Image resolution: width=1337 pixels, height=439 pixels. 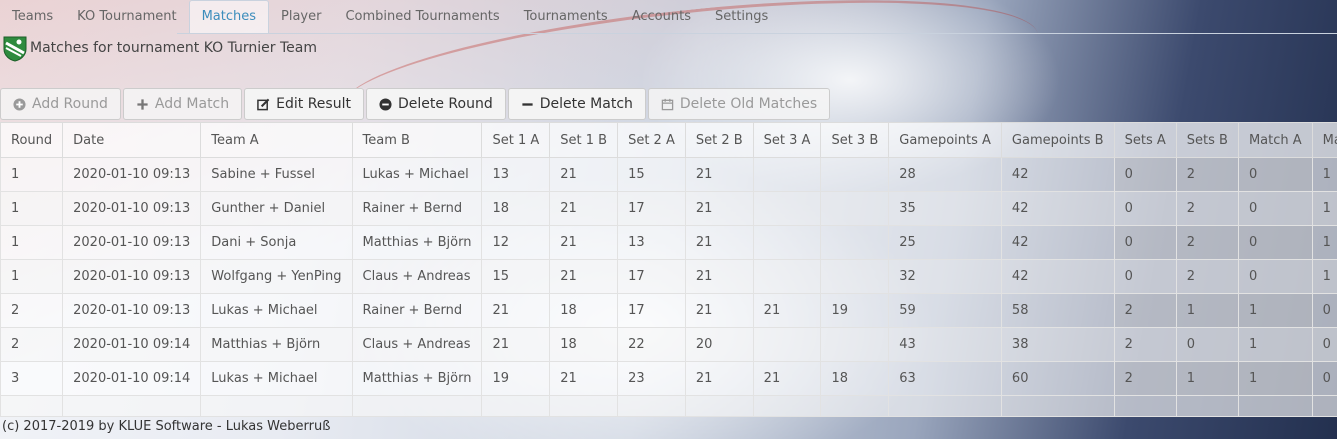 What do you see at coordinates (855, 140) in the screenshot?
I see `col-set3b: Set 3 B` at bounding box center [855, 140].